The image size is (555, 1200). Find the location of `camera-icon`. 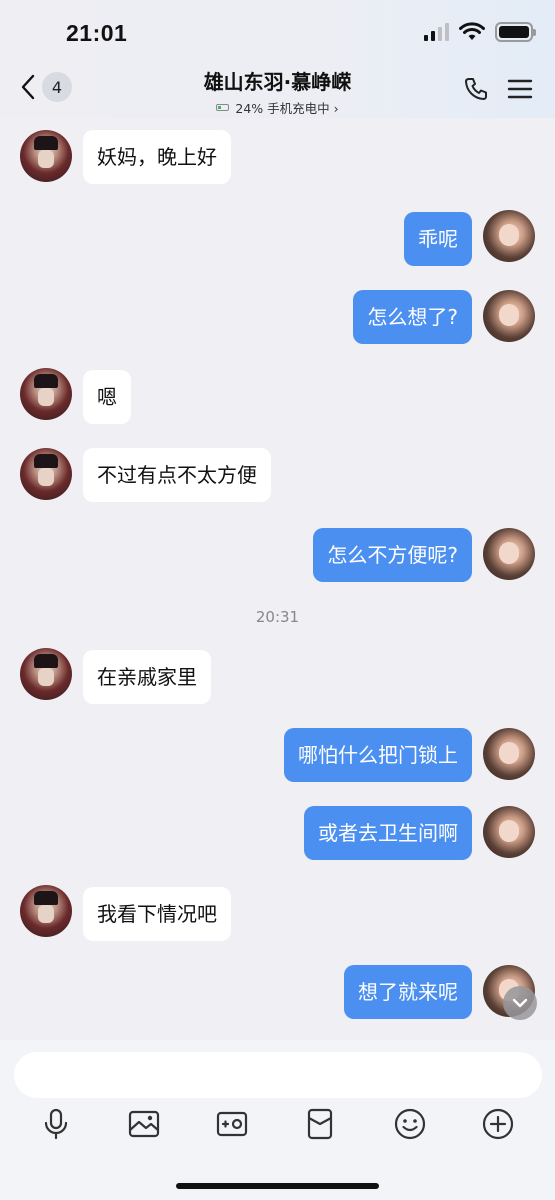

camera-icon is located at coordinates (232, 1124).